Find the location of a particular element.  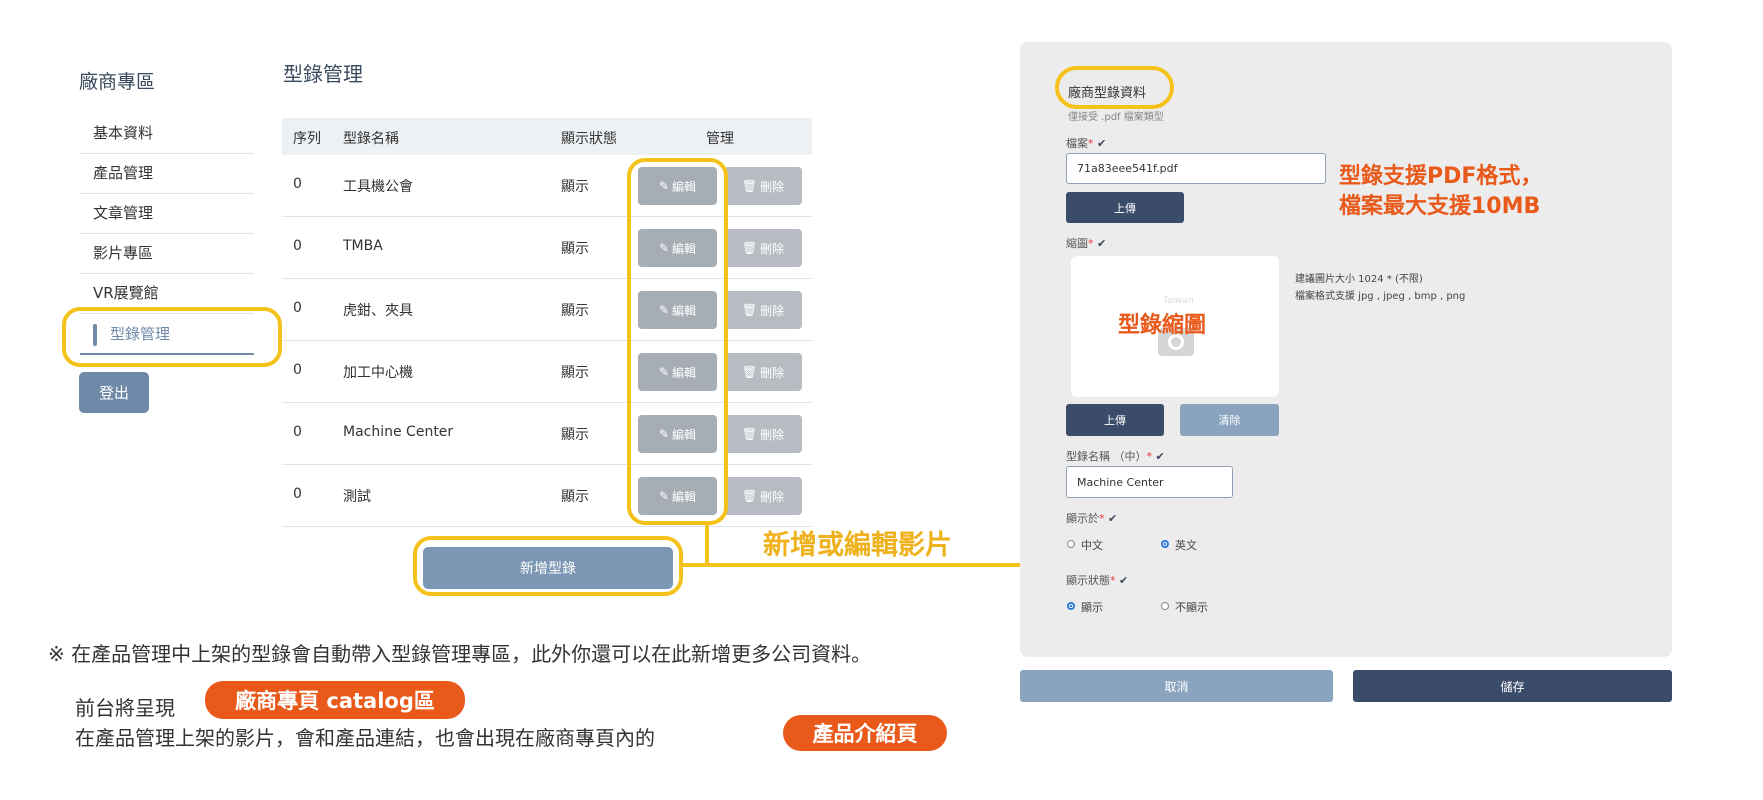

radio-lang-zh is located at coordinates (1071, 544).